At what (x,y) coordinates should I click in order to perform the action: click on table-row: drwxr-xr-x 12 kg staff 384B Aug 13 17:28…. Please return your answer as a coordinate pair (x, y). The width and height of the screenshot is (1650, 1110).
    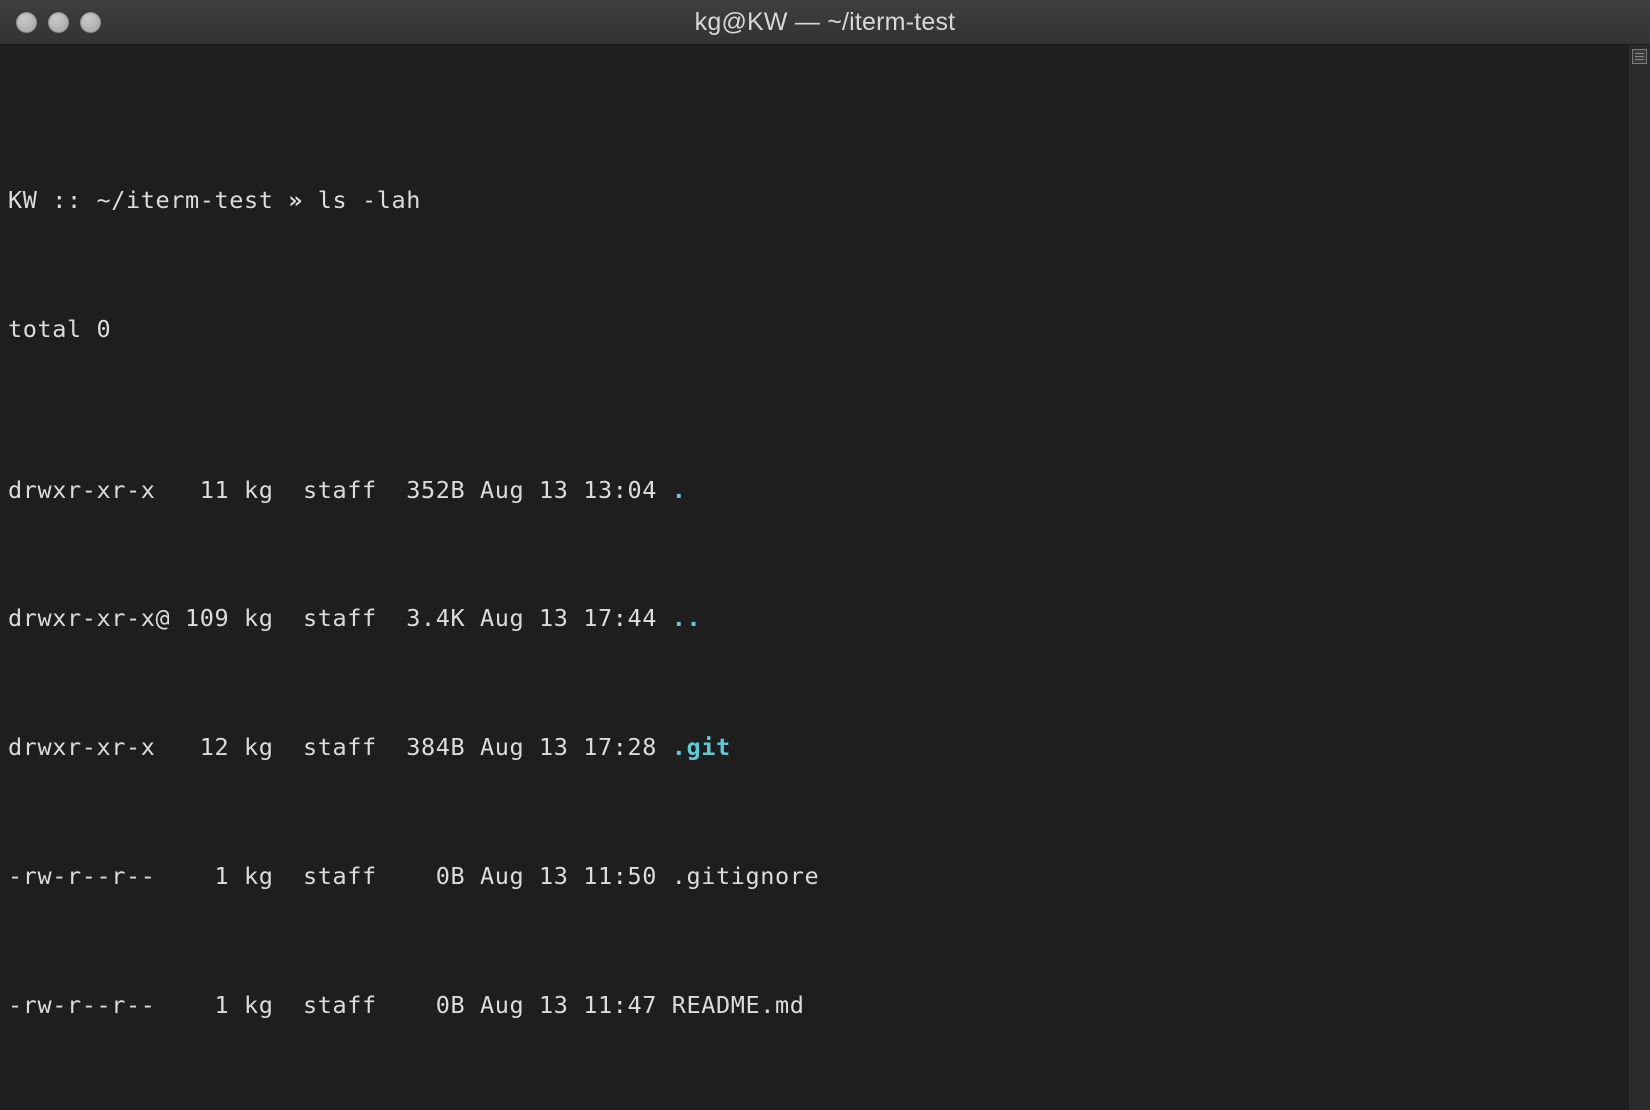
    Looking at the image, I should click on (818, 747).